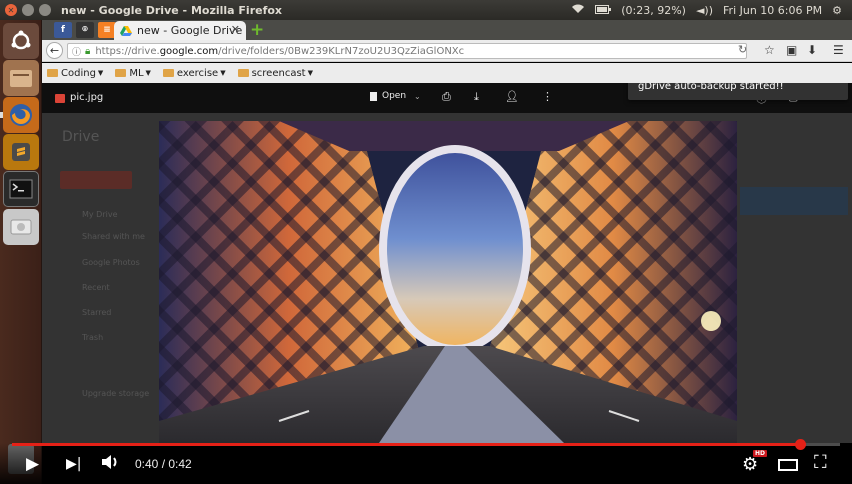 The image size is (852, 484). I want to click on wifi-icon, so click(578, 10).